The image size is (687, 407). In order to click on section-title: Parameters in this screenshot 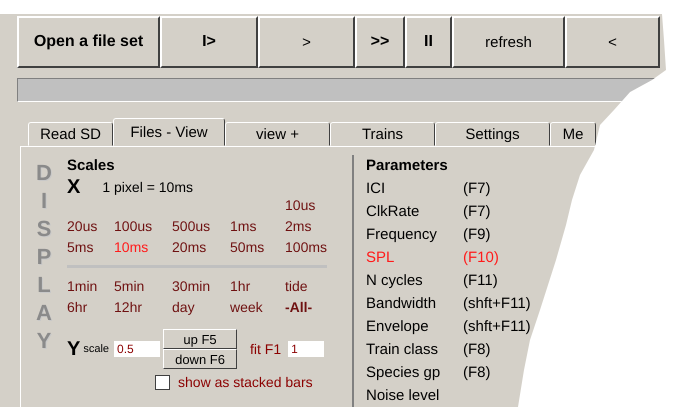, I will do `click(407, 166)`.